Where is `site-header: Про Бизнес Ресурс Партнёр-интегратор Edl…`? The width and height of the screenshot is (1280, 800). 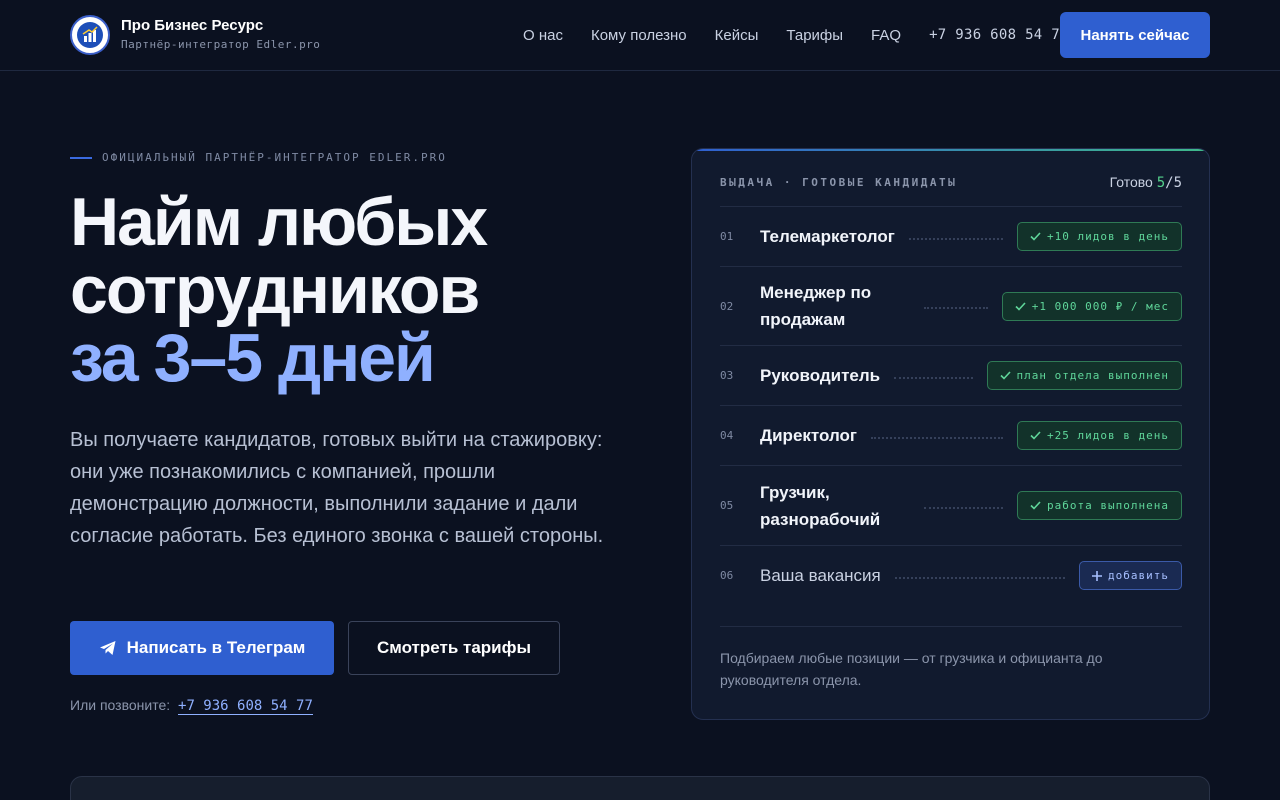 site-header: Про Бизнес Ресурс Партнёр-интегратор Edl… is located at coordinates (640, 35).